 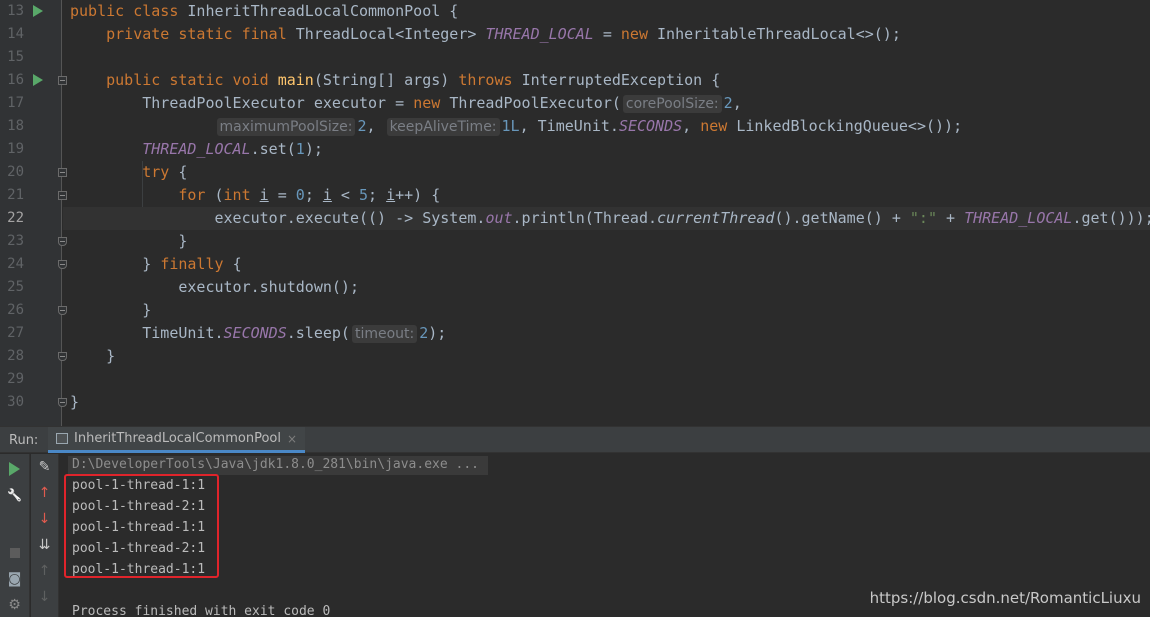 I want to click on code-line-24: } finally {, so click(x=192, y=264).